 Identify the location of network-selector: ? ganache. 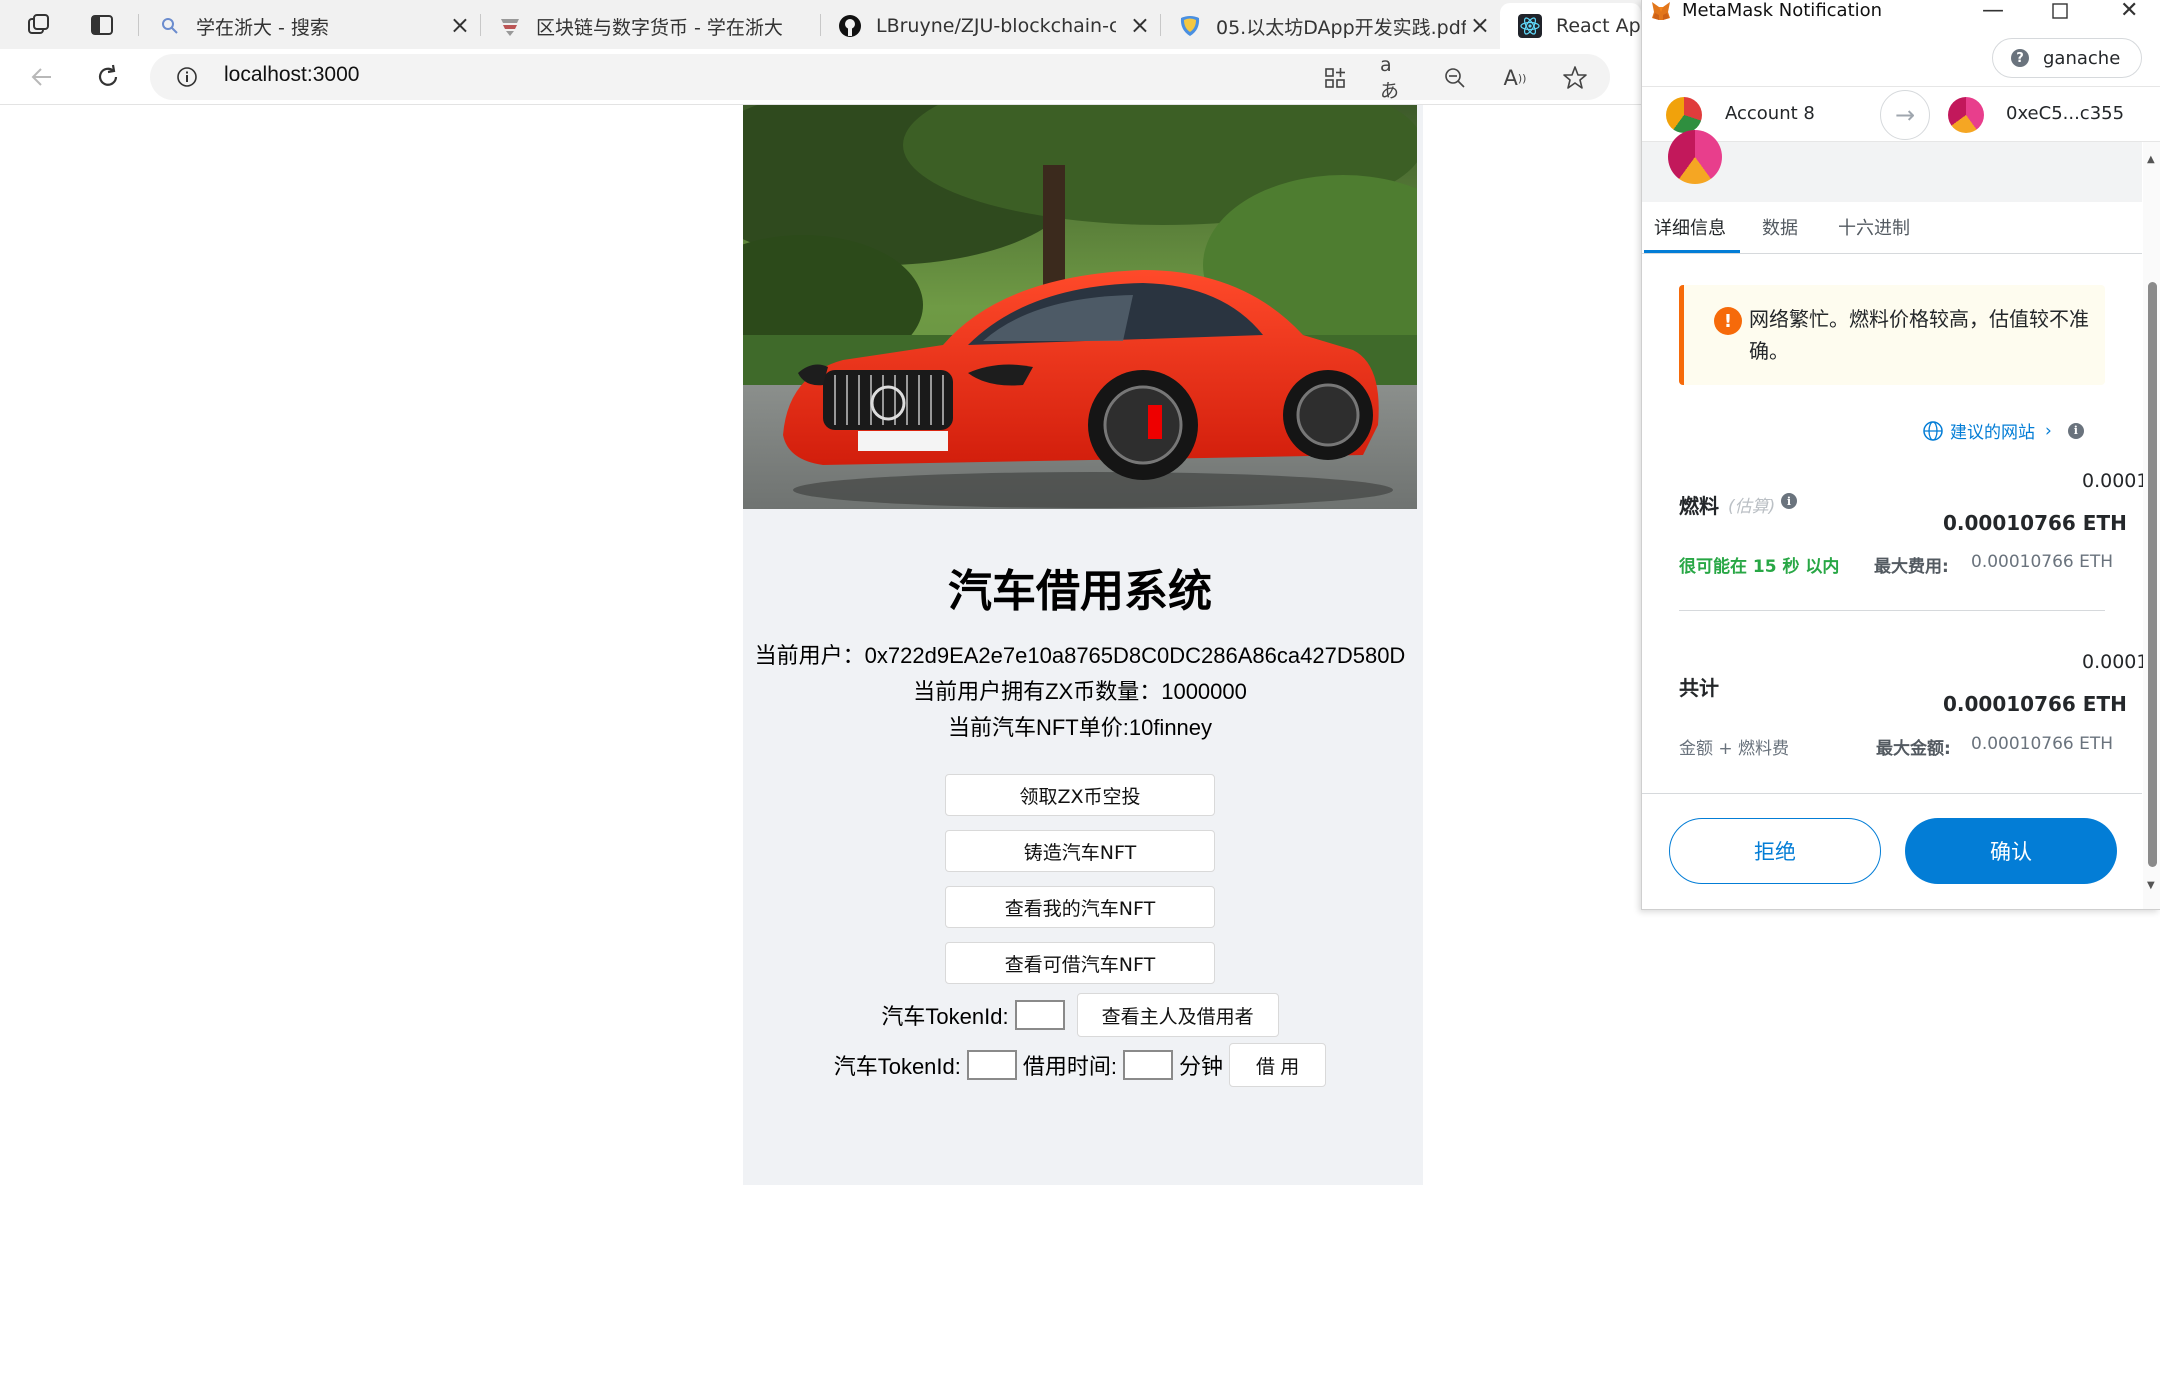
(2067, 58).